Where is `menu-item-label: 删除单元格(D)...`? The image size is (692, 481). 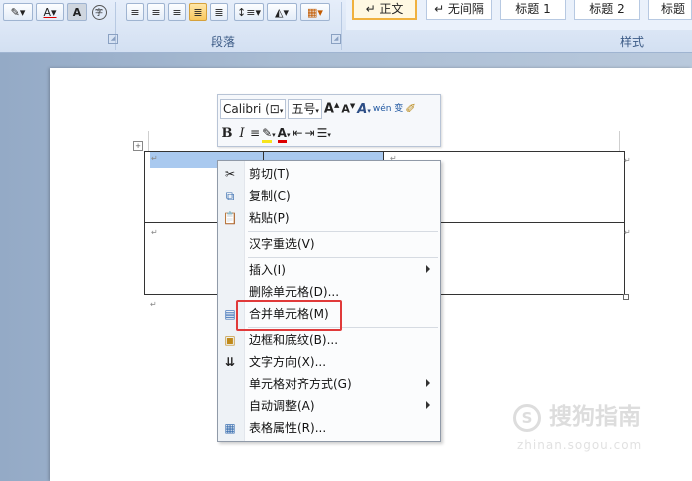
menu-item-label: 删除单元格(D)... is located at coordinates (294, 292).